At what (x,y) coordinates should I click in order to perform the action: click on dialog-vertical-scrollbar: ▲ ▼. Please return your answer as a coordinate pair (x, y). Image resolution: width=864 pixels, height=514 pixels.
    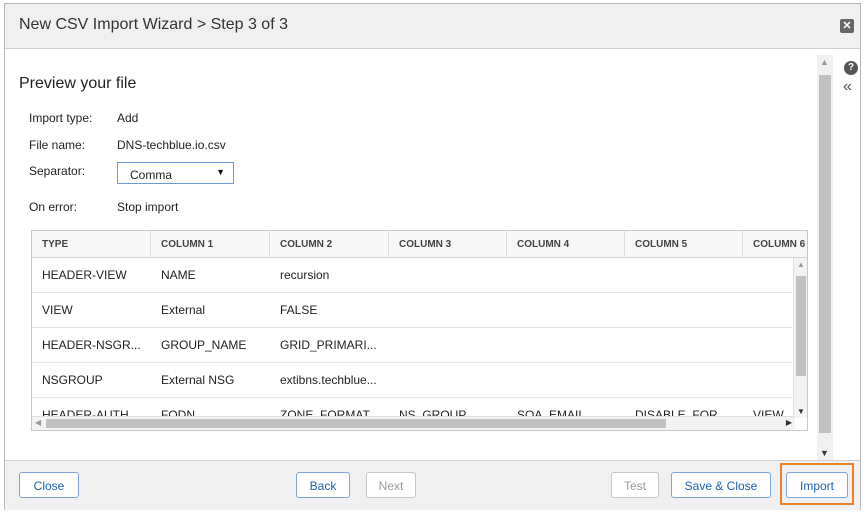
    Looking at the image, I should click on (825, 257).